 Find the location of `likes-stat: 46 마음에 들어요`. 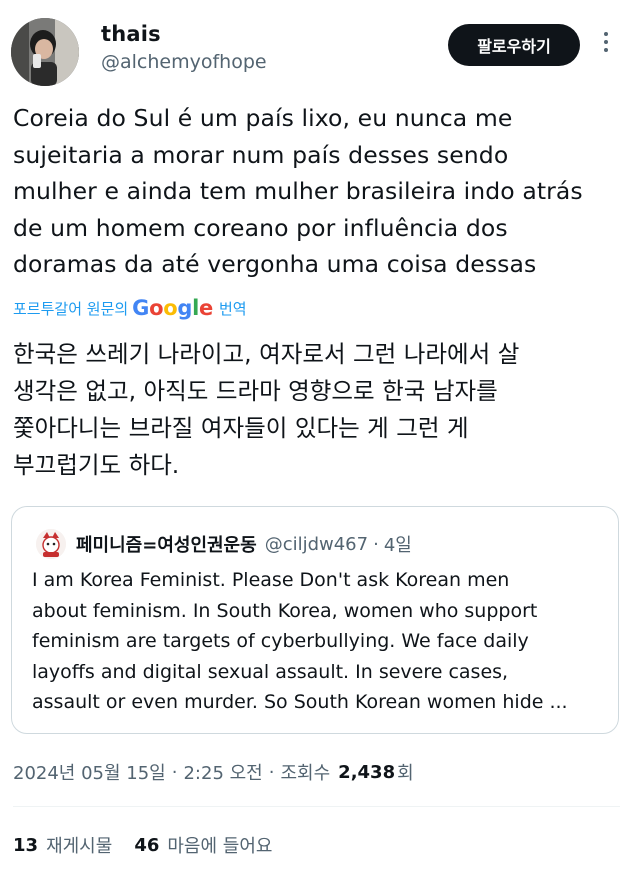

likes-stat: 46 마음에 들어요 is located at coordinates (203, 845).